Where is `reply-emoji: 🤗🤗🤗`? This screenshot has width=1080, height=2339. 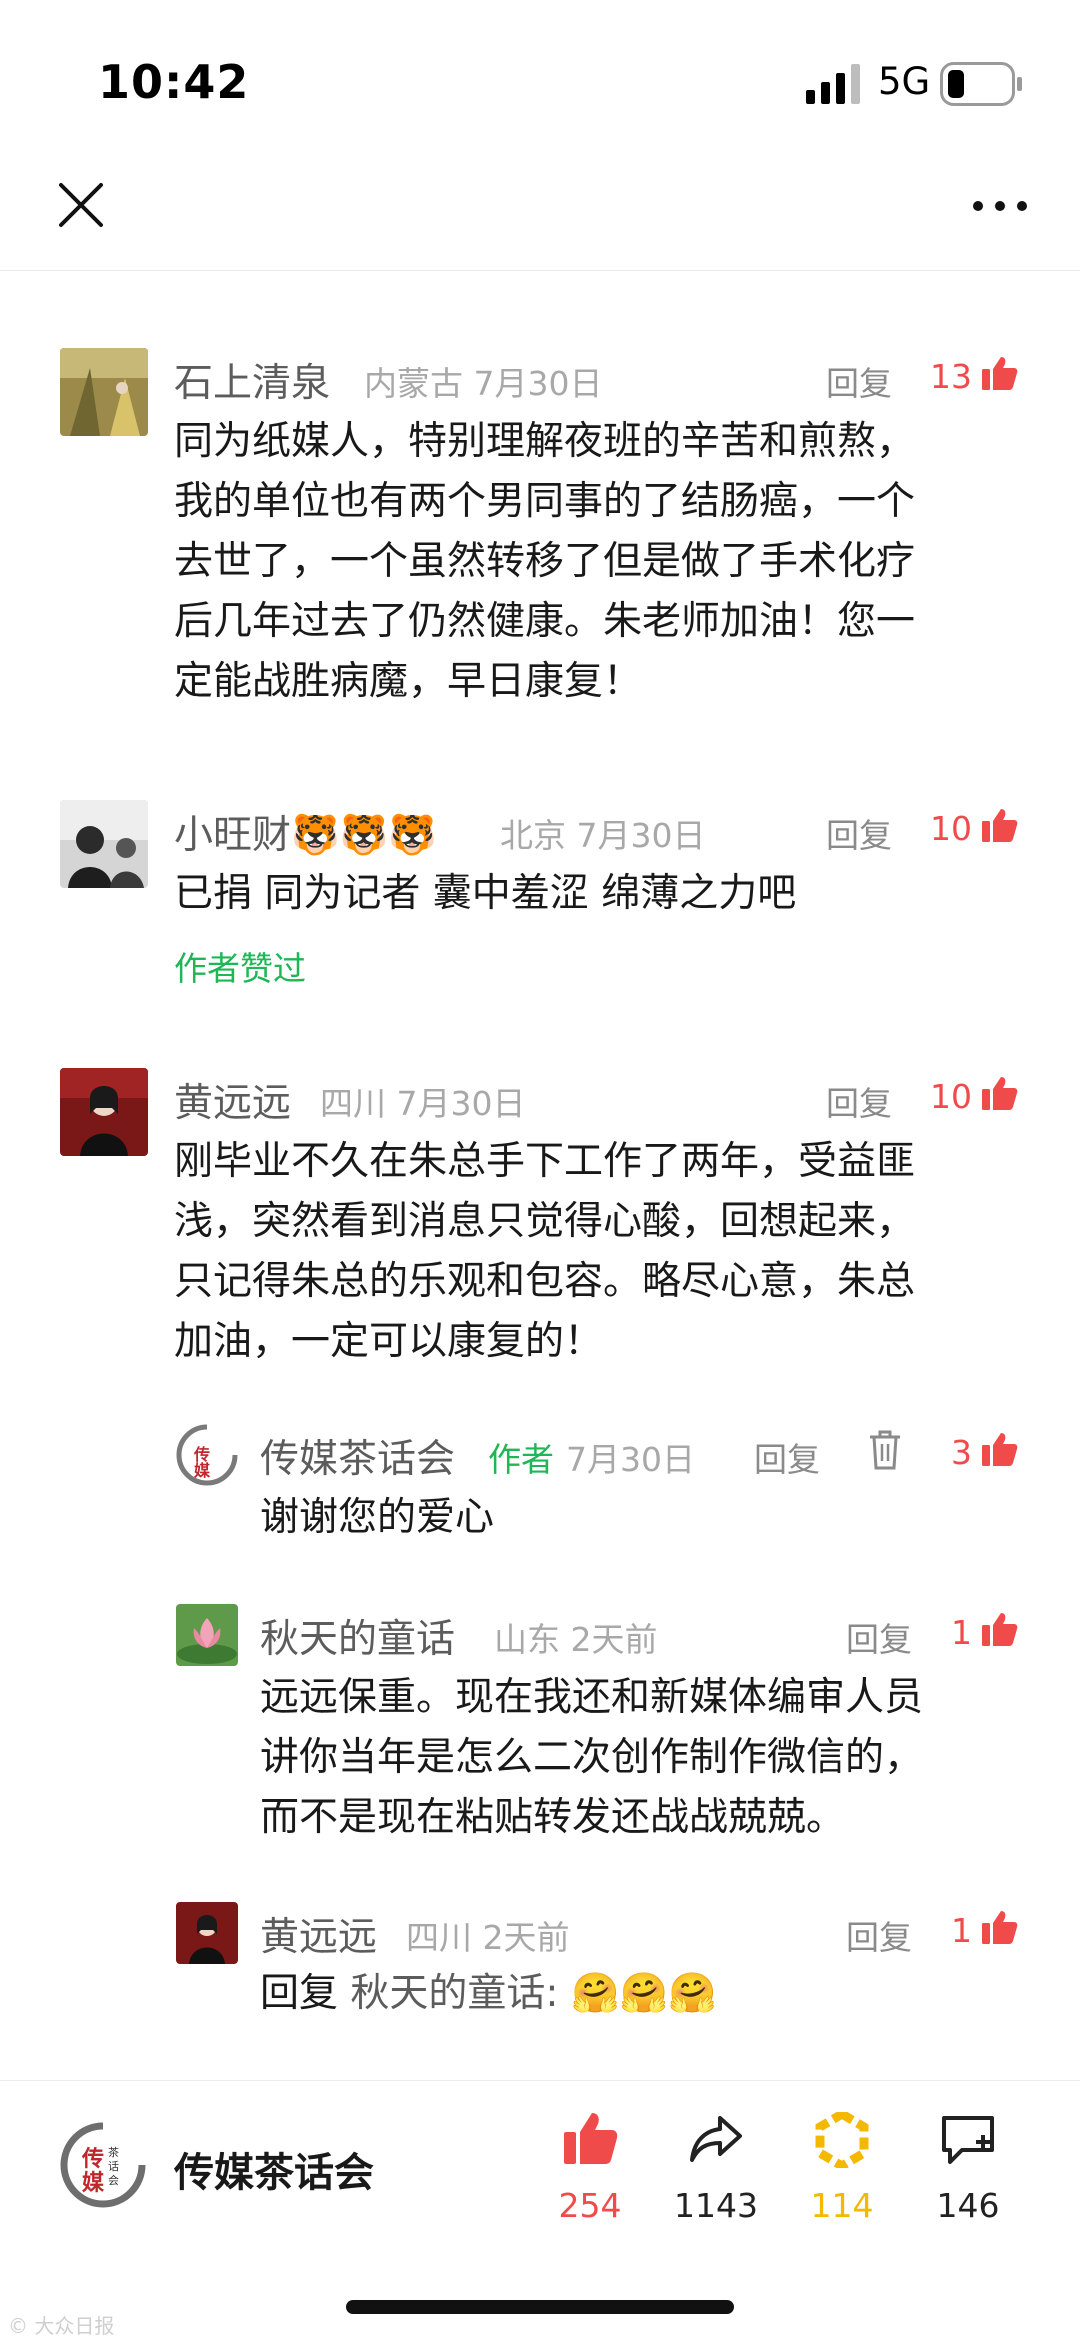 reply-emoji: 🤗🤗🤗 is located at coordinates (643, 1993).